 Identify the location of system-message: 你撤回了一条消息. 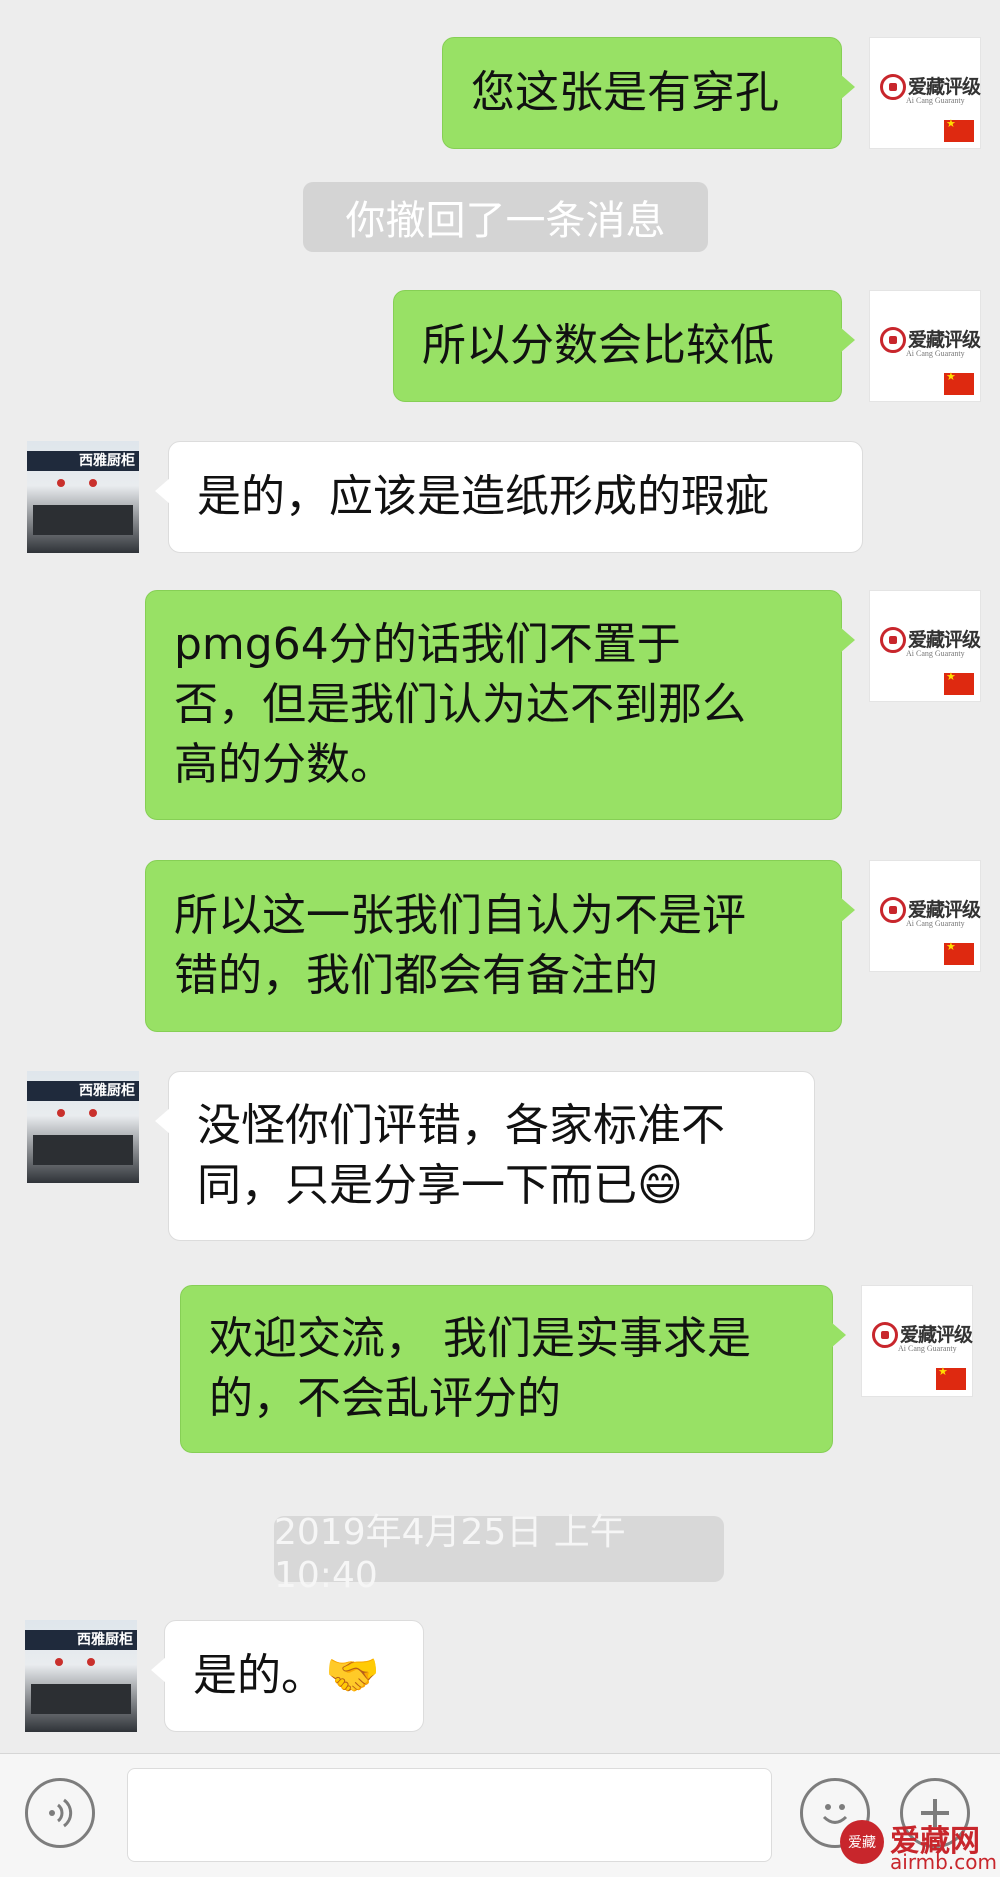
(505, 217).